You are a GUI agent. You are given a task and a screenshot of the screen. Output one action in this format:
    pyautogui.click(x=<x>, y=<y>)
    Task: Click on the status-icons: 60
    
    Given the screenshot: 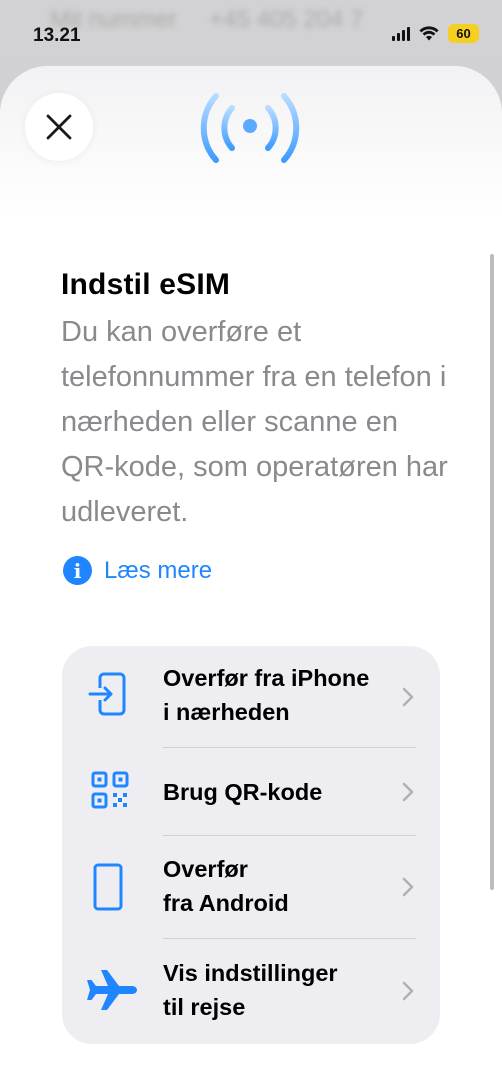 What is the action you would take?
    pyautogui.click(x=435, y=33)
    